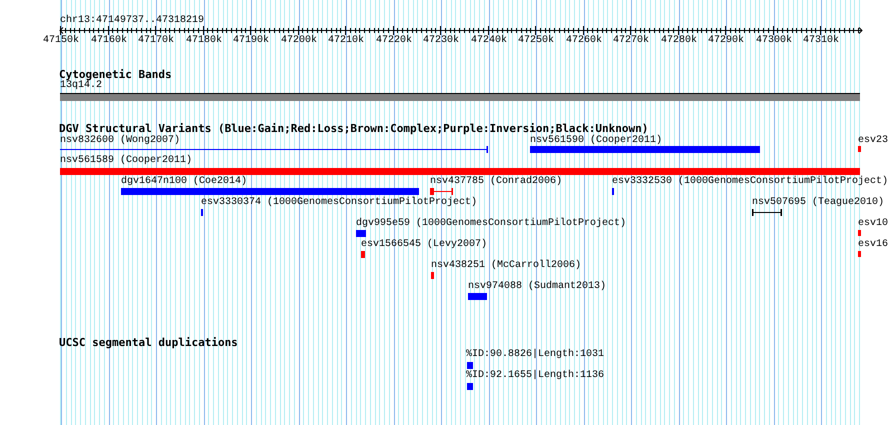  I want to click on tick-label: 47230k, so click(441, 41).